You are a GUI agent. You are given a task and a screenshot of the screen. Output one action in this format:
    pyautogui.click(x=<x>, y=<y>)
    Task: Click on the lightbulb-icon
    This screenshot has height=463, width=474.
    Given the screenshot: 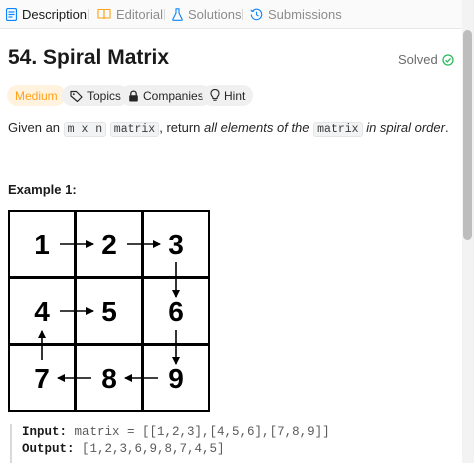 What is the action you would take?
    pyautogui.click(x=215, y=95)
    